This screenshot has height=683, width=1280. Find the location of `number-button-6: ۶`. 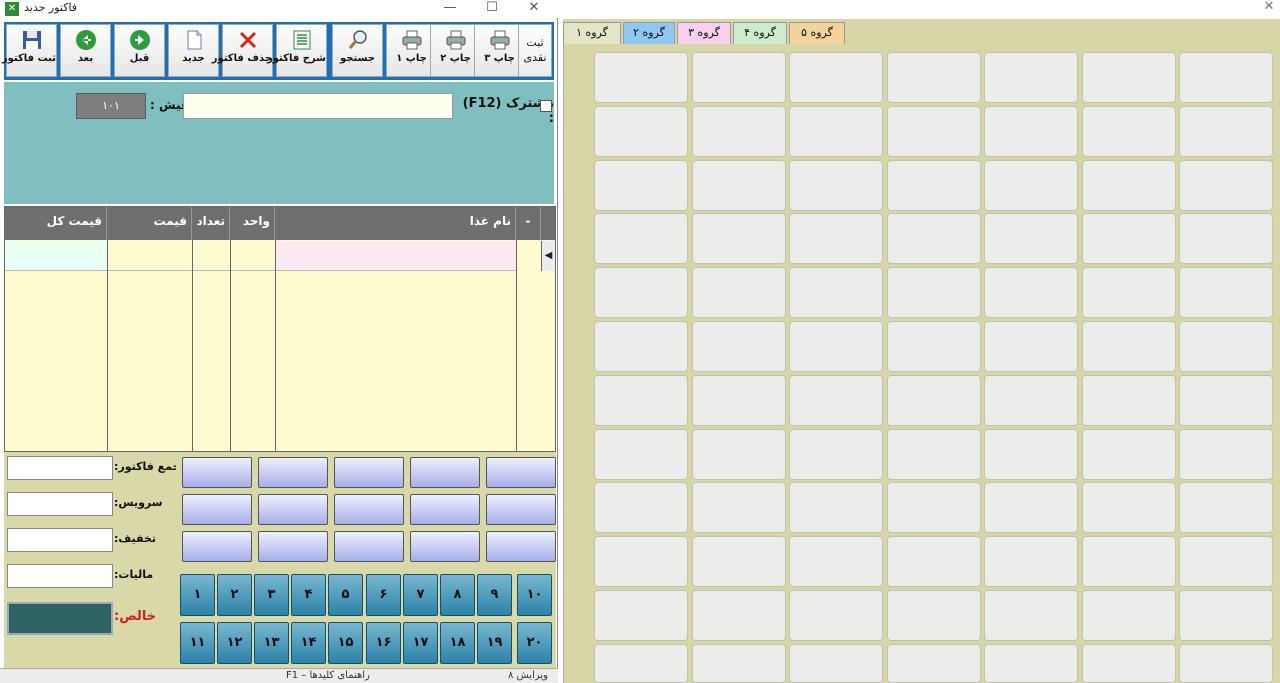

number-button-6: ۶ is located at coordinates (383, 595).